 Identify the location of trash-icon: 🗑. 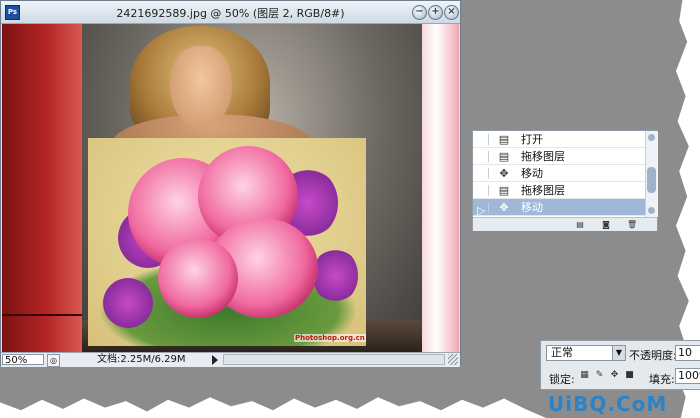
(632, 224).